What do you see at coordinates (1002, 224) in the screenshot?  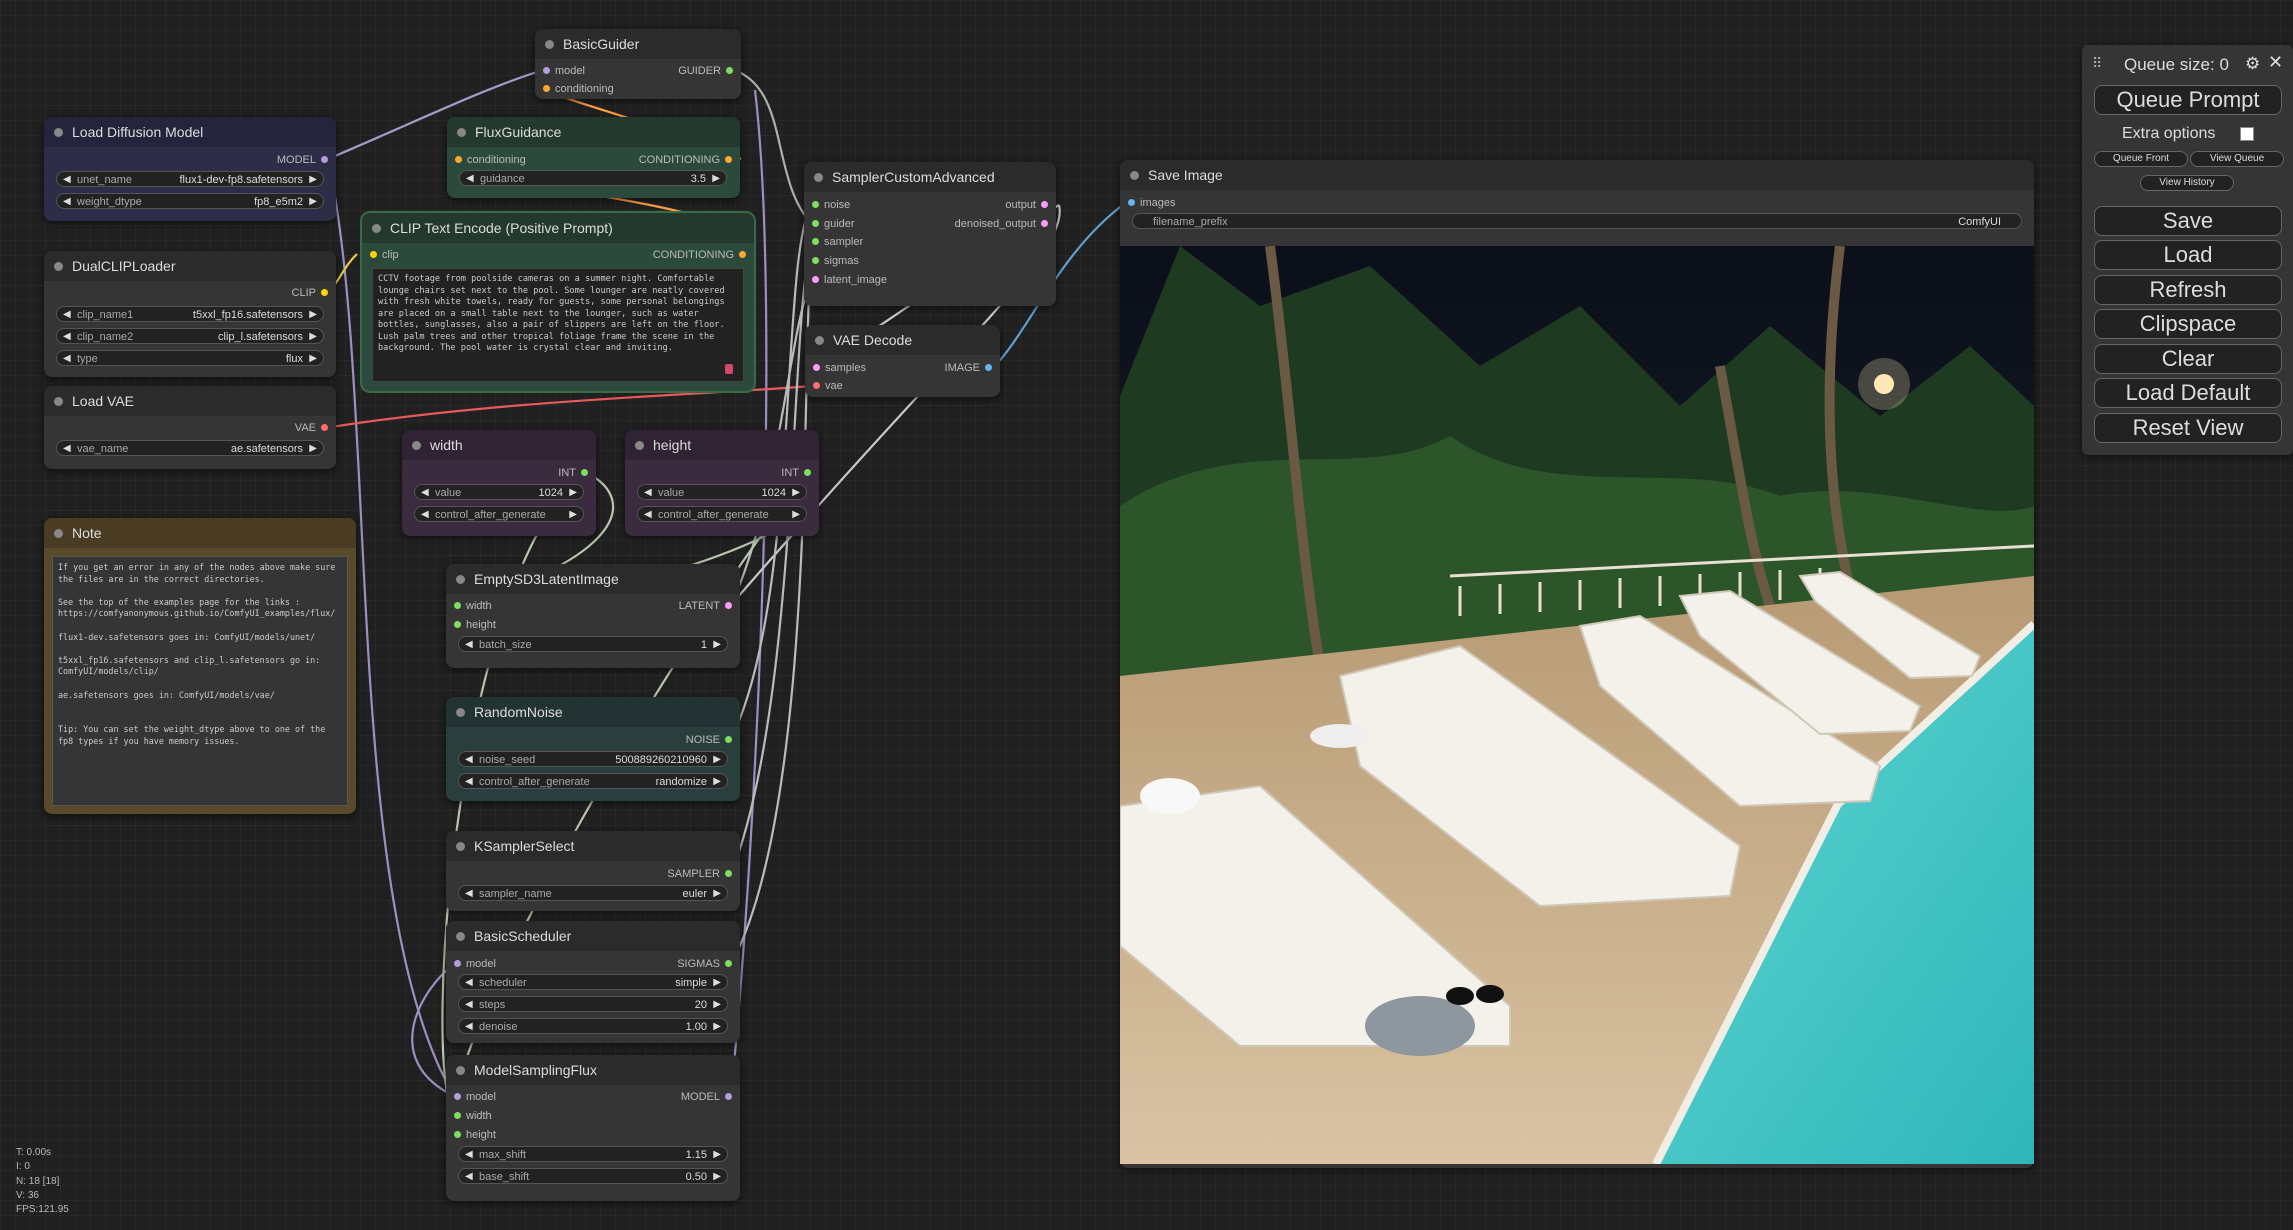 I see `output-denoised: denoised_output` at bounding box center [1002, 224].